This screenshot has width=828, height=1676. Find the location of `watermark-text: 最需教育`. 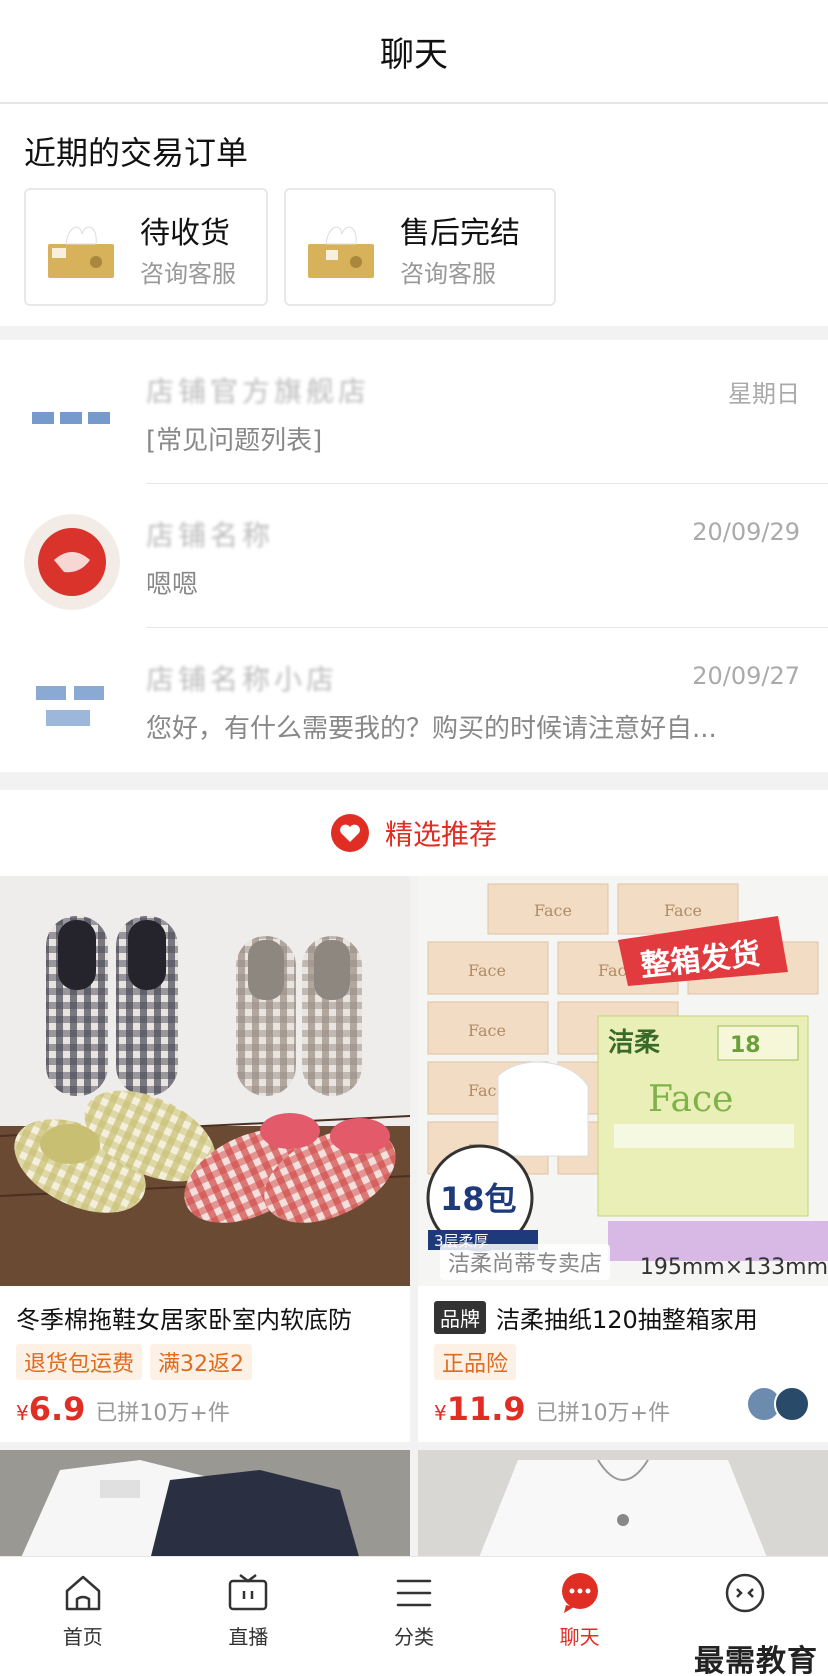

watermark-text: 最需教育 is located at coordinates (756, 1660).